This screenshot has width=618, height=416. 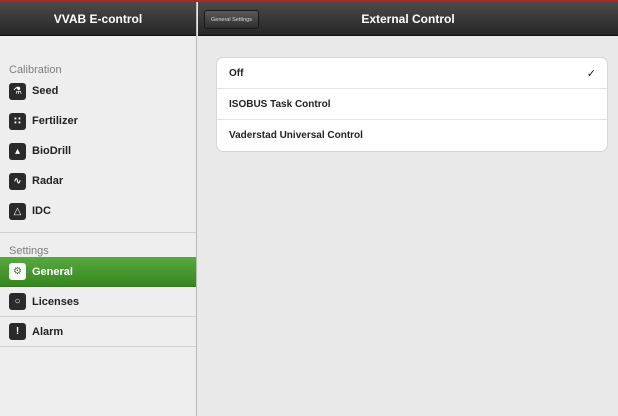 I want to click on sidebar-item-idc: △ IDC, so click(x=98, y=211).